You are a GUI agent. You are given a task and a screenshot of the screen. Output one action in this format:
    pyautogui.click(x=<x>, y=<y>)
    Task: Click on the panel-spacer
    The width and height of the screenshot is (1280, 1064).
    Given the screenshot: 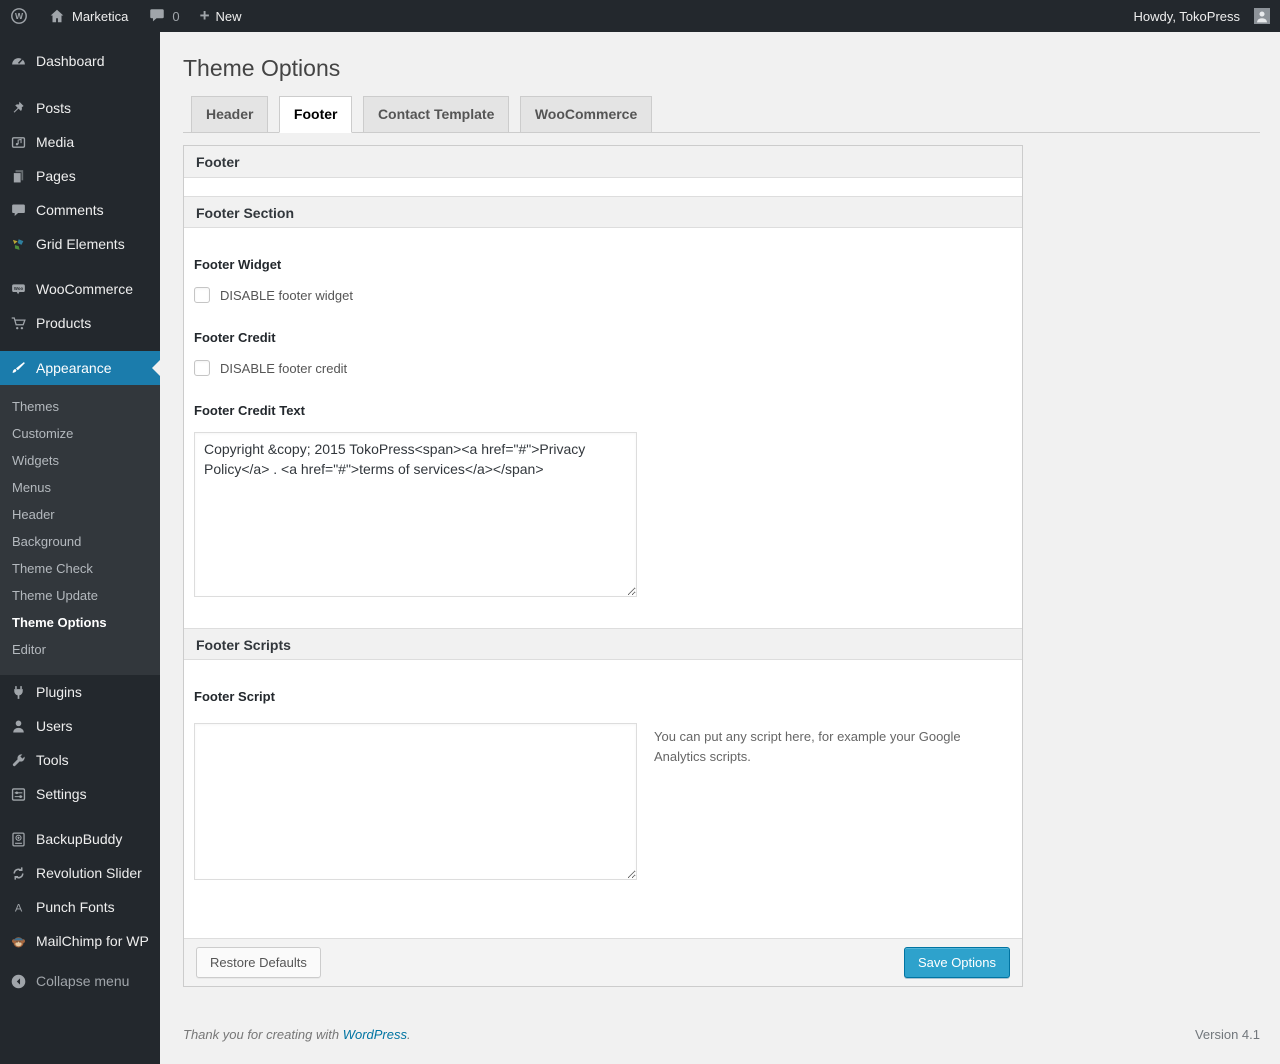 What is the action you would take?
    pyautogui.click(x=603, y=187)
    